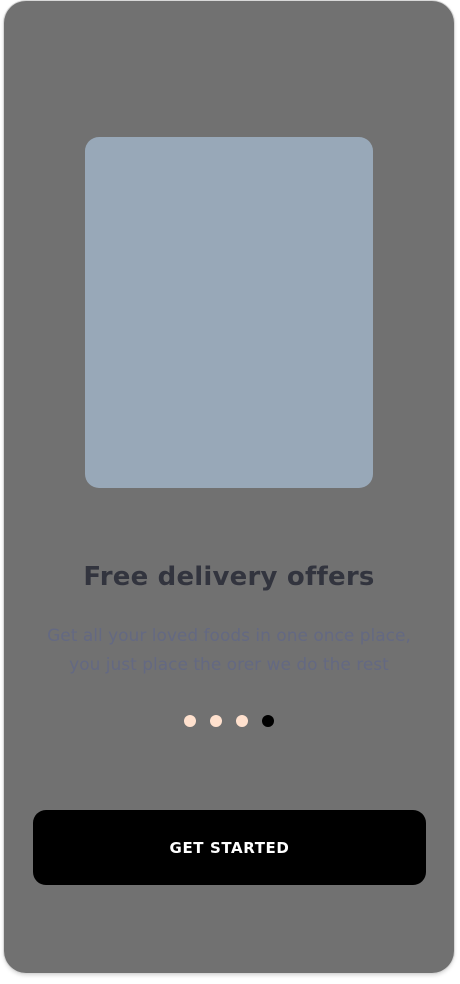 Image resolution: width=460 pixels, height=984 pixels. I want to click on onboarding-subtitle-line-2: you just place the orer we do the rest, so click(229, 665).